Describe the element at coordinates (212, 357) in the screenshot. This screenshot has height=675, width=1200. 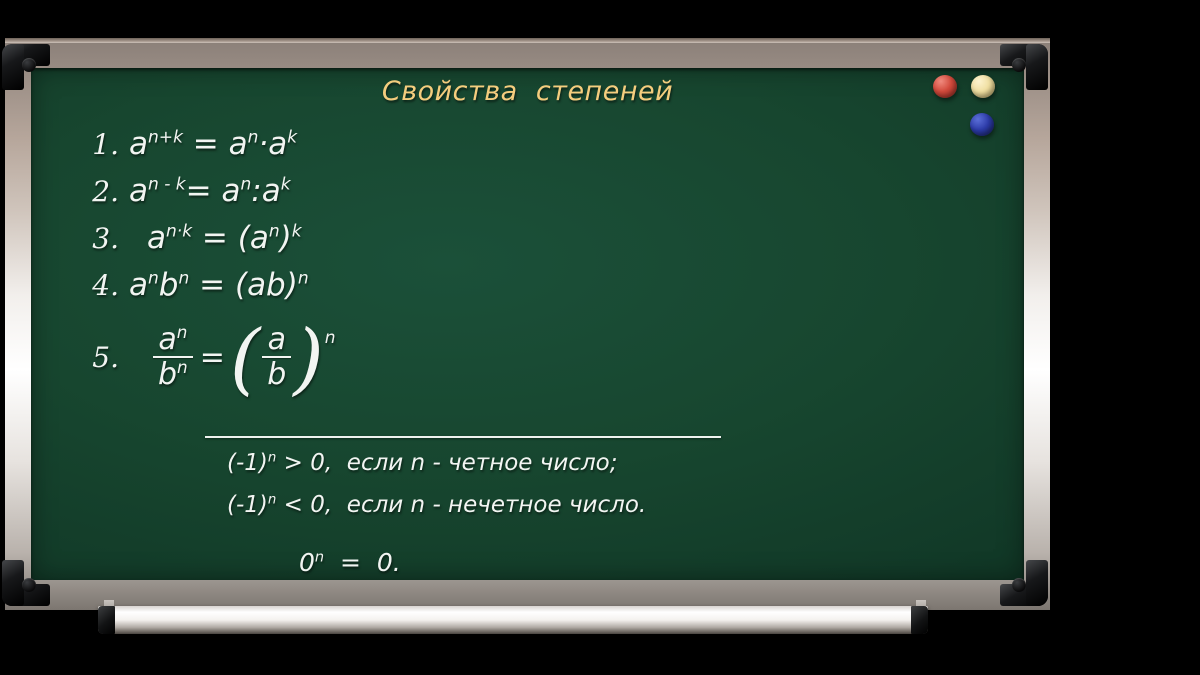
I see `fraction-equals: =` at that location.